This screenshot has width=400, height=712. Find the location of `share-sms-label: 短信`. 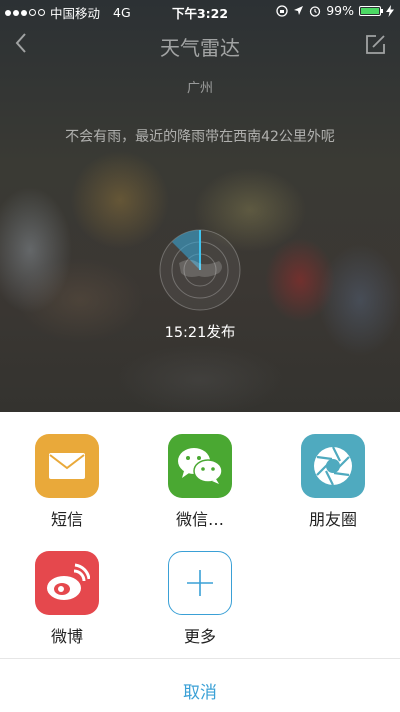

share-sms-label: 短信 is located at coordinates (66, 519).